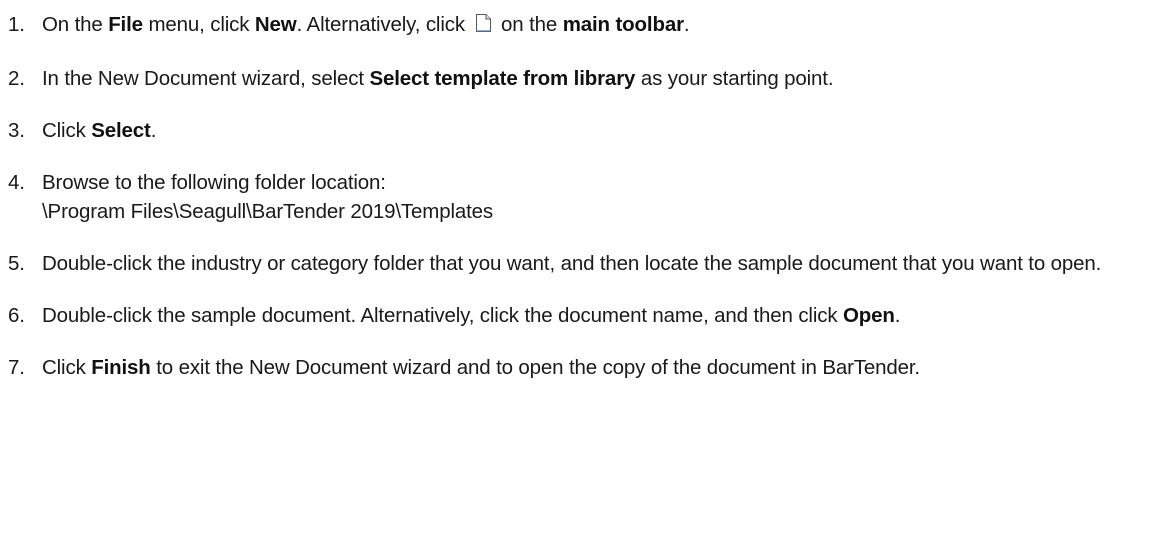 This screenshot has width=1176, height=546. Describe the element at coordinates (16, 315) in the screenshot. I see `step-number: 6.` at that location.